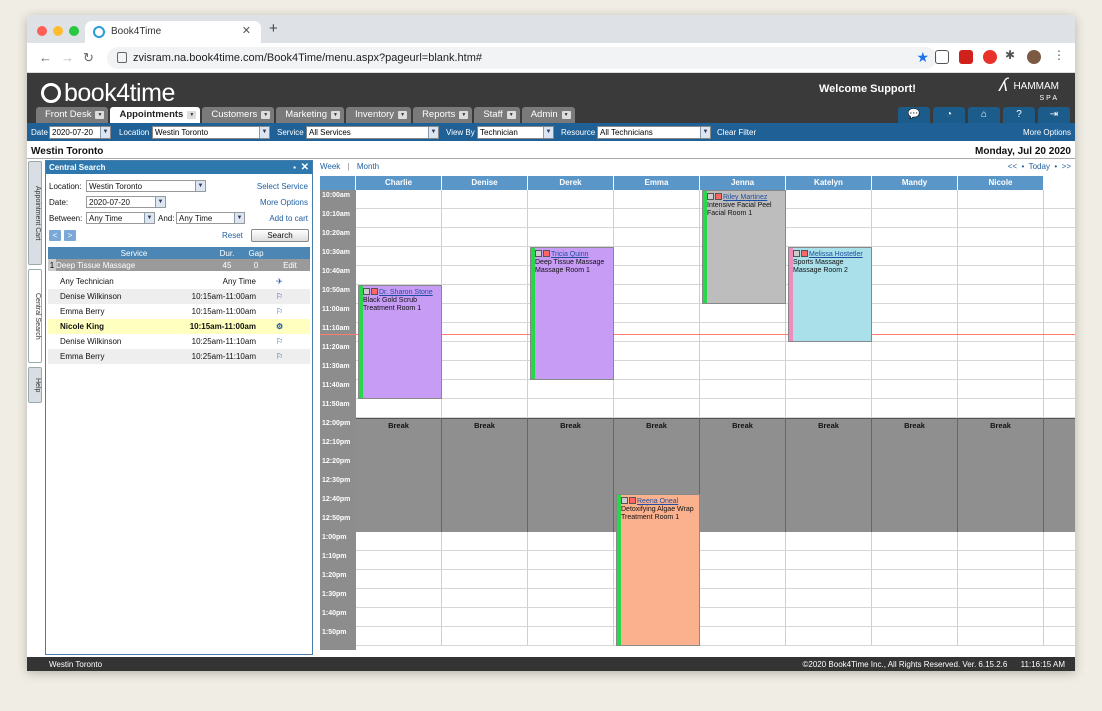 The image size is (1102, 711). What do you see at coordinates (290, 265) in the screenshot?
I see `service-edit-link: Edit` at bounding box center [290, 265].